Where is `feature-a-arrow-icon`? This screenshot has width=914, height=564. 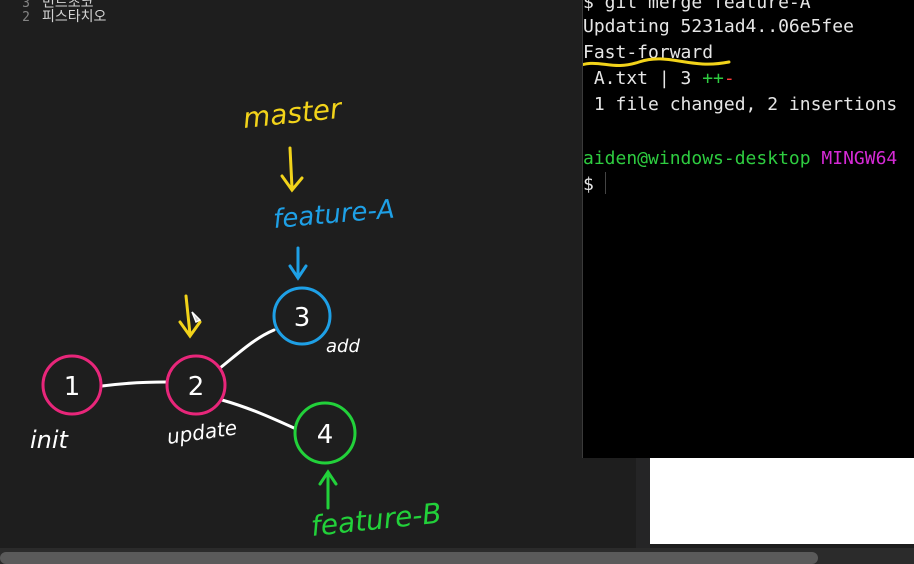 feature-a-arrow-icon is located at coordinates (298, 263).